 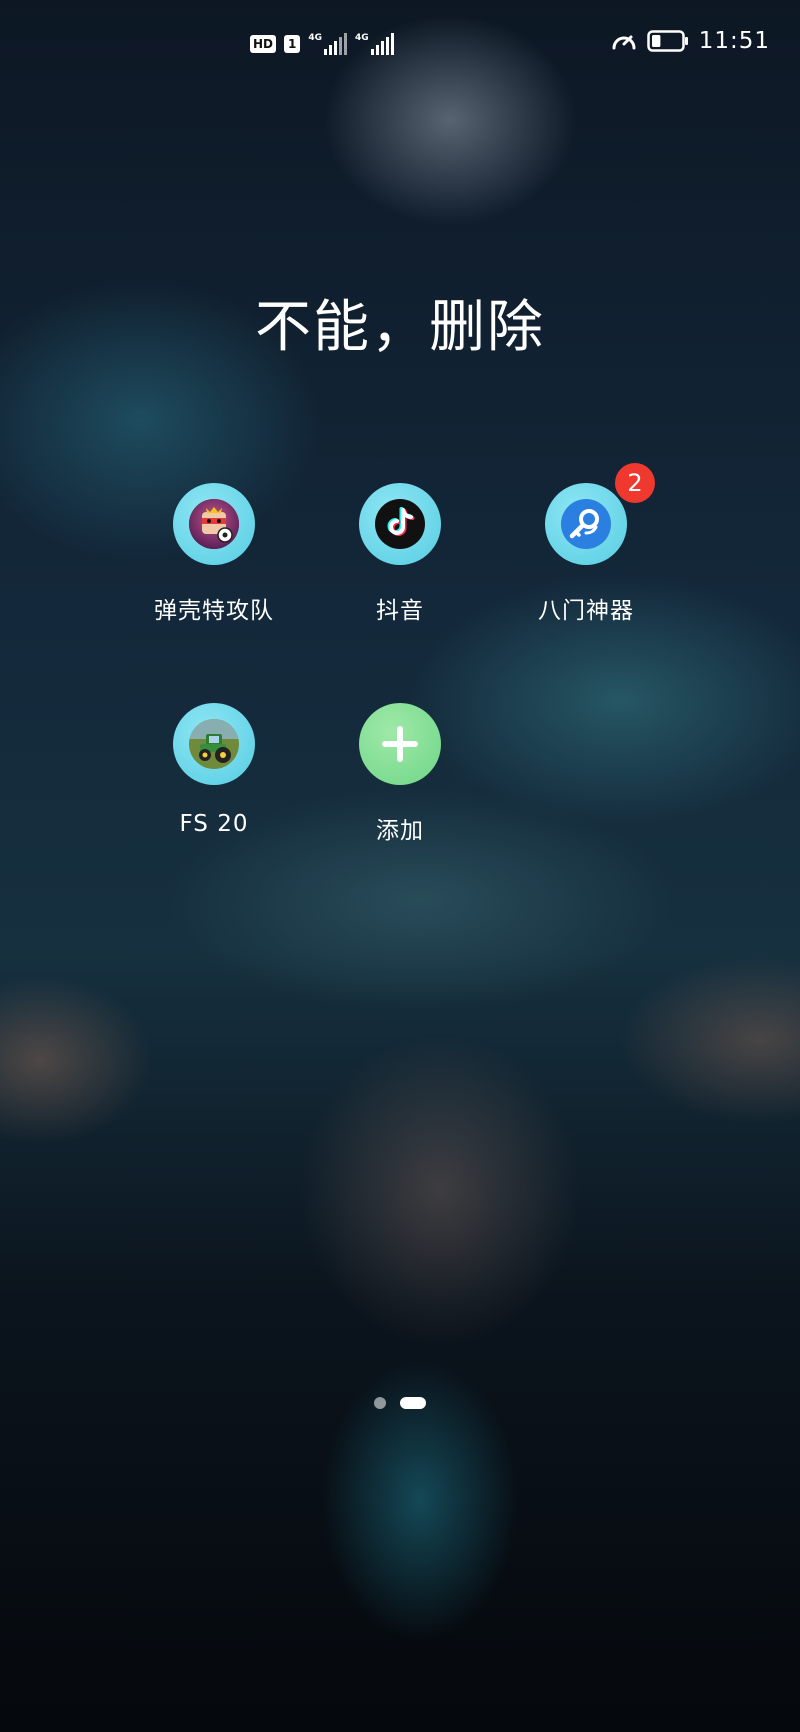 I want to click on tiktok-icon, so click(x=400, y=524).